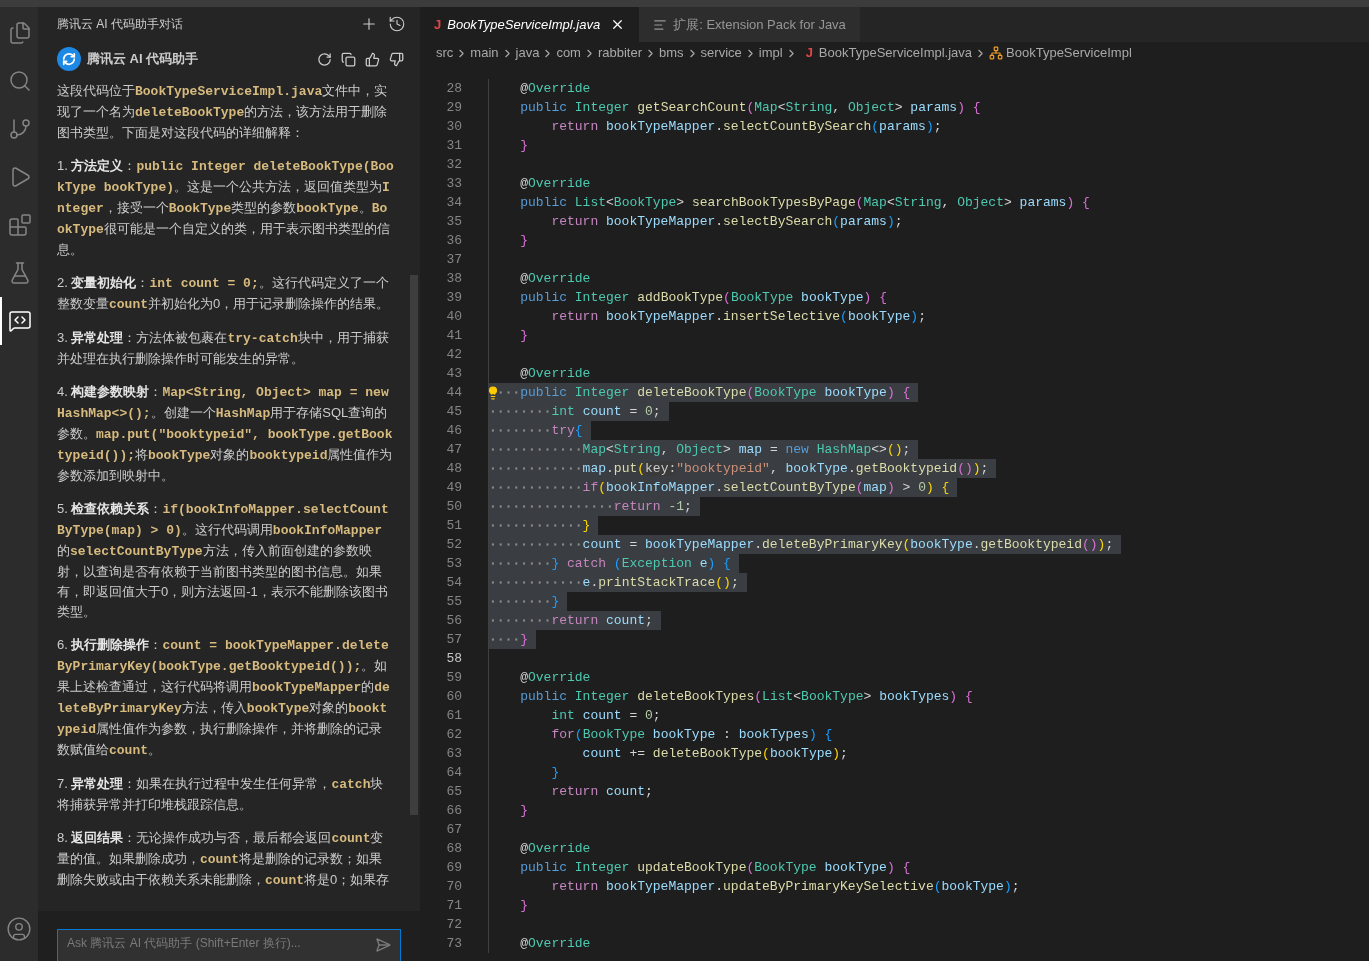 Image resolution: width=1369 pixels, height=961 pixels. I want to click on line-number: 67, so click(453, 830).